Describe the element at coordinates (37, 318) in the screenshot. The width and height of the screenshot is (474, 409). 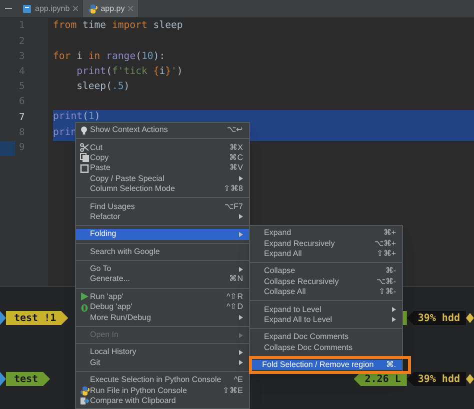
I see `prompt-segment: test !1` at that location.